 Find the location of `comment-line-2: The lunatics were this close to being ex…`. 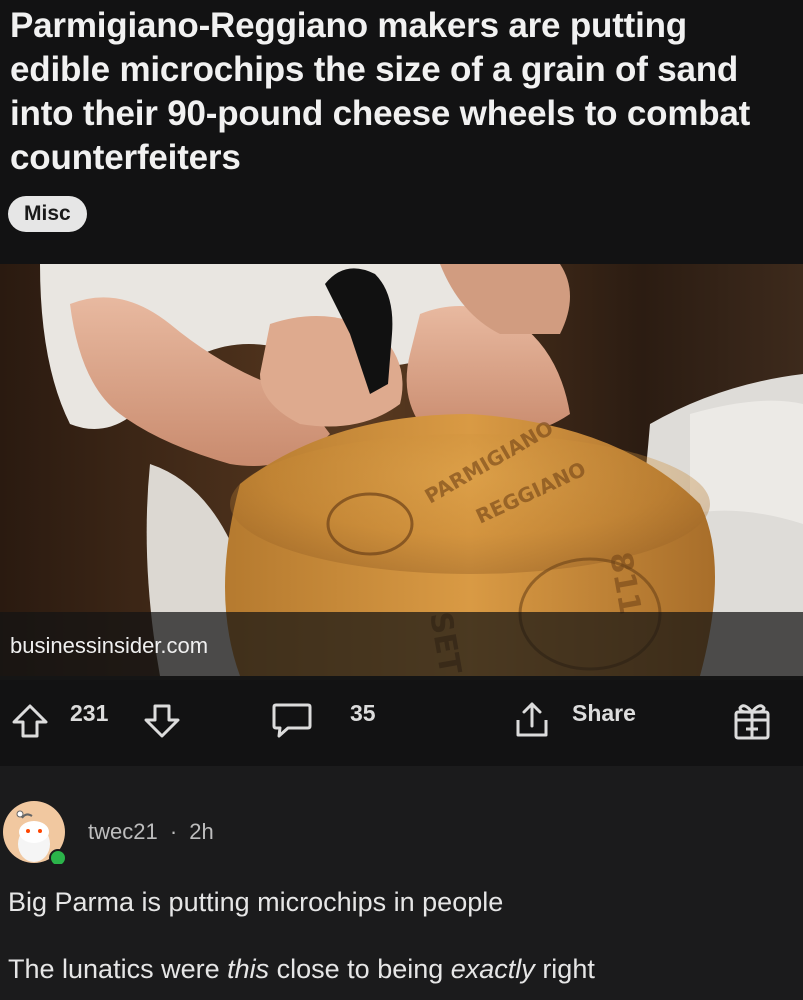

comment-line-2: The lunatics were this close to being ex… is located at coordinates (301, 969).